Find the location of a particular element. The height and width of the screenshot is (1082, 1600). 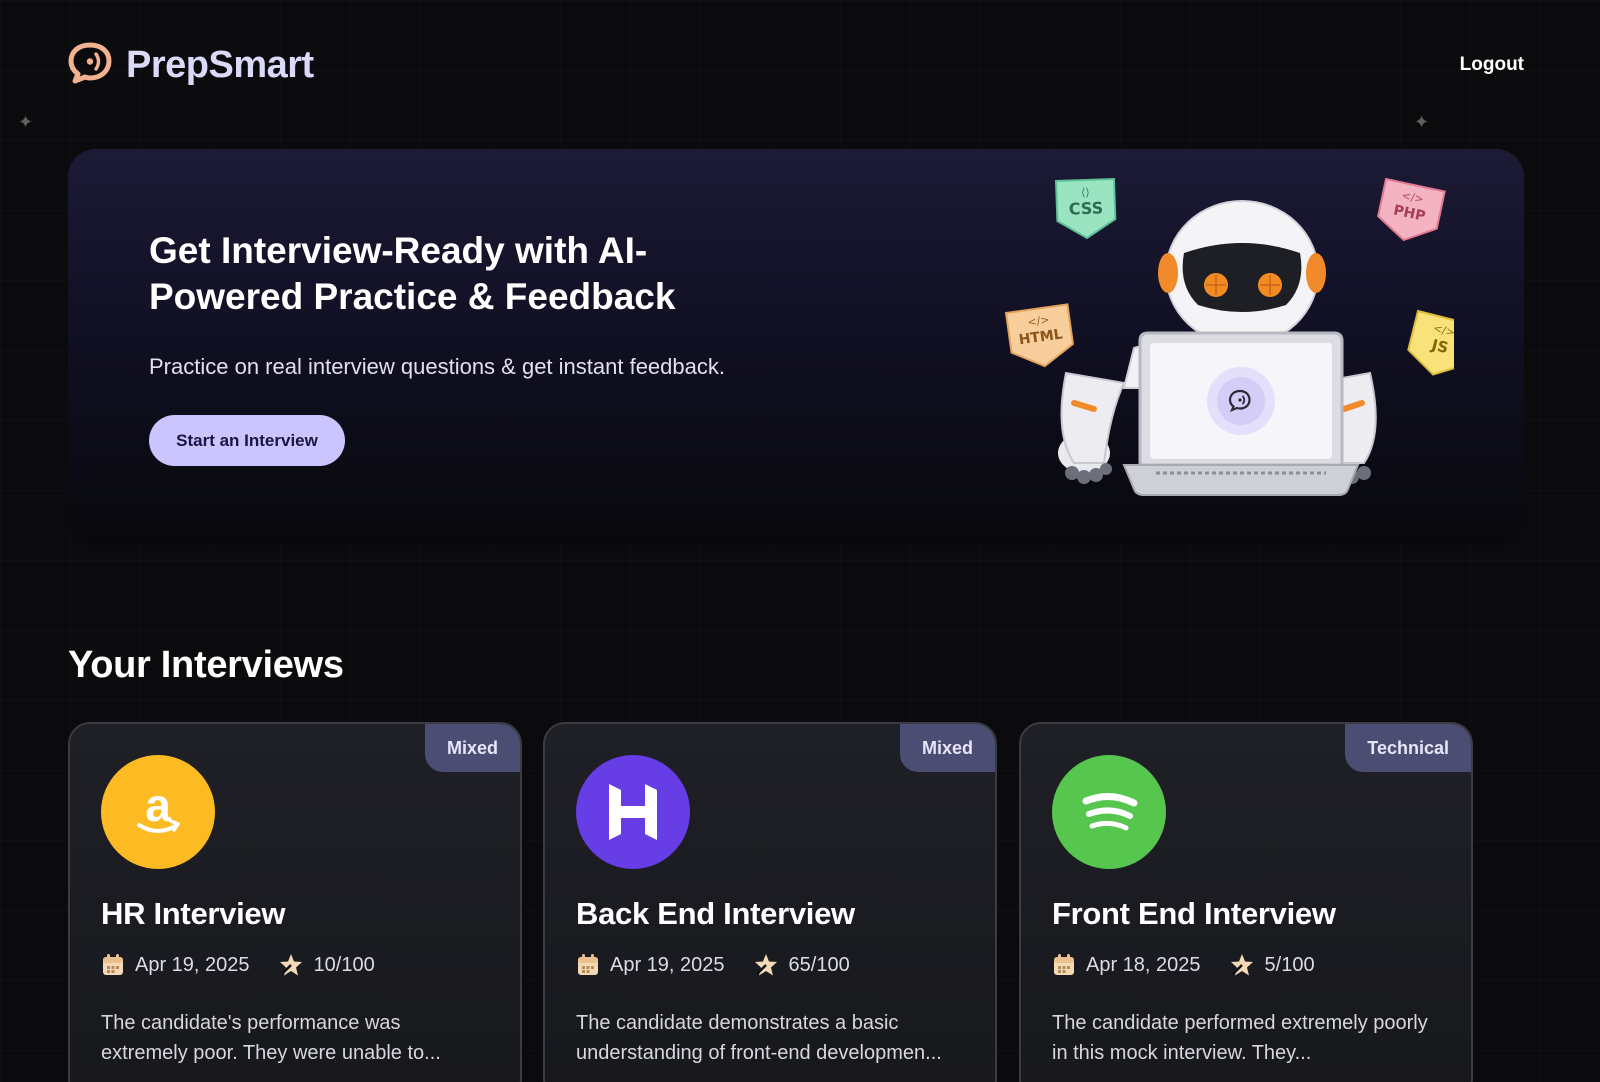

score-info: 10/100 is located at coordinates (326, 965).